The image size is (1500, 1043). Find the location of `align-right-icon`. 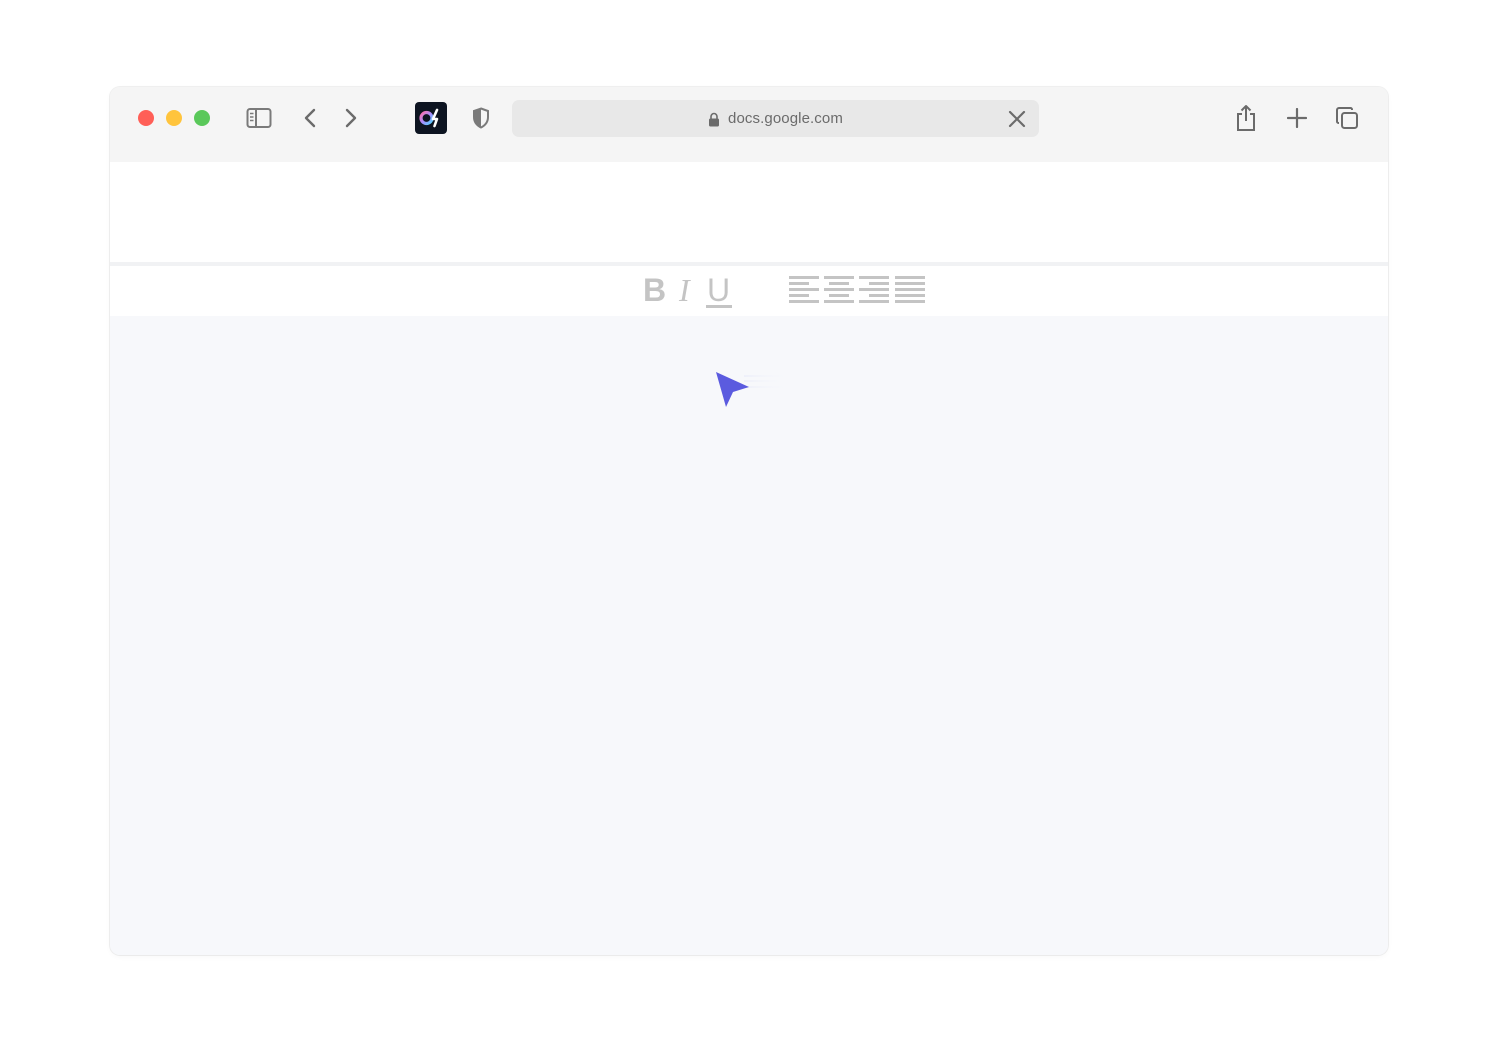

align-right-icon is located at coordinates (874, 291).